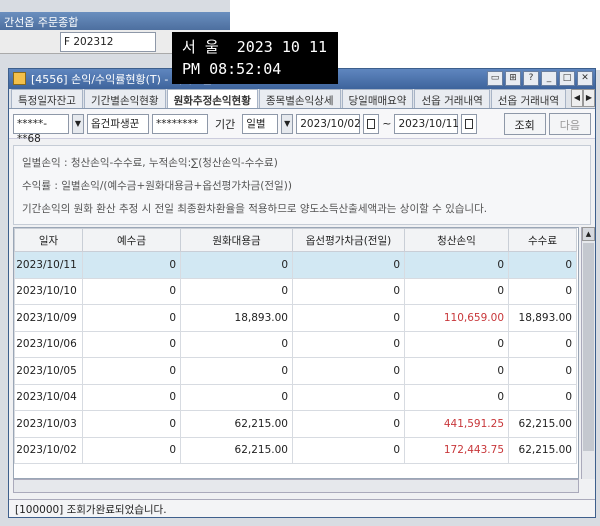 The width and height of the screenshot is (600, 526). What do you see at coordinates (589, 98) in the screenshot?
I see `tab-scroll-right-icon: ▶` at bounding box center [589, 98].